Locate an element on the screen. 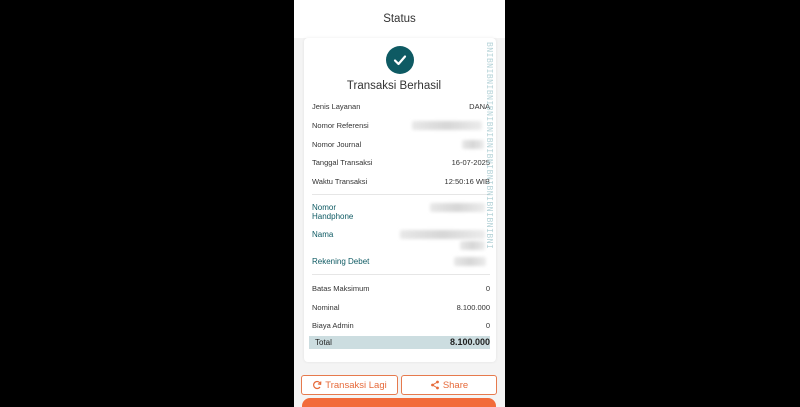  amount-label: Batas Maksimum is located at coordinates (341, 288).